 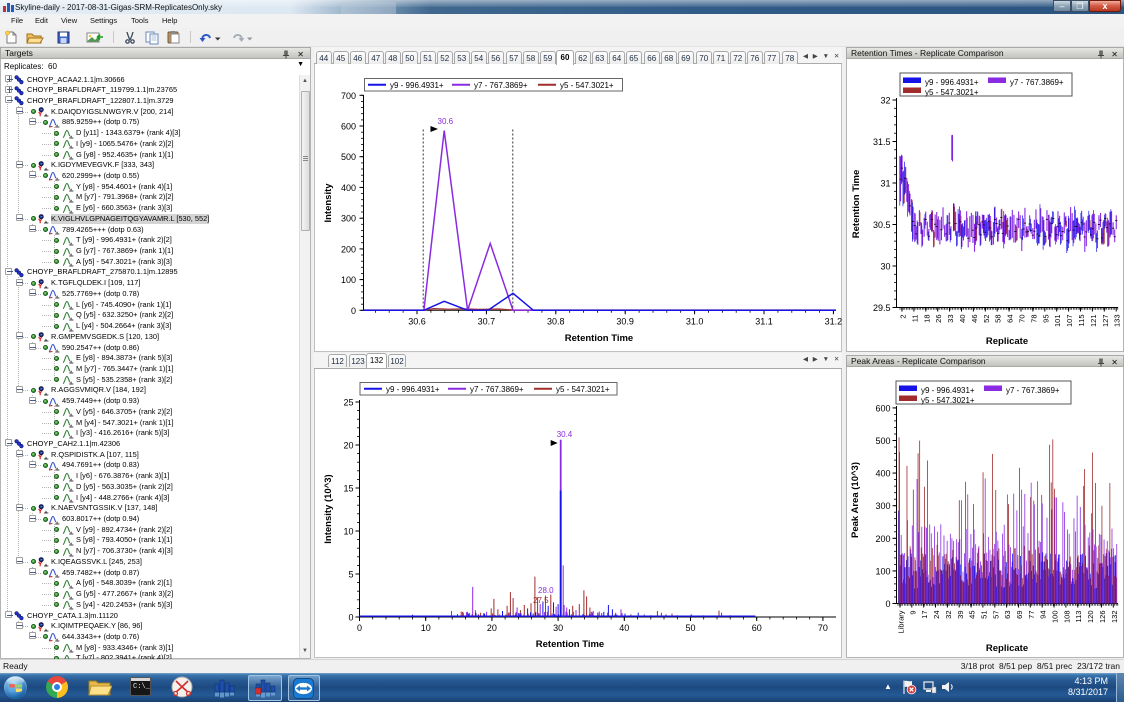 What do you see at coordinates (1114, 617) in the screenshot?
I see `svg-text: 132` at bounding box center [1114, 617].